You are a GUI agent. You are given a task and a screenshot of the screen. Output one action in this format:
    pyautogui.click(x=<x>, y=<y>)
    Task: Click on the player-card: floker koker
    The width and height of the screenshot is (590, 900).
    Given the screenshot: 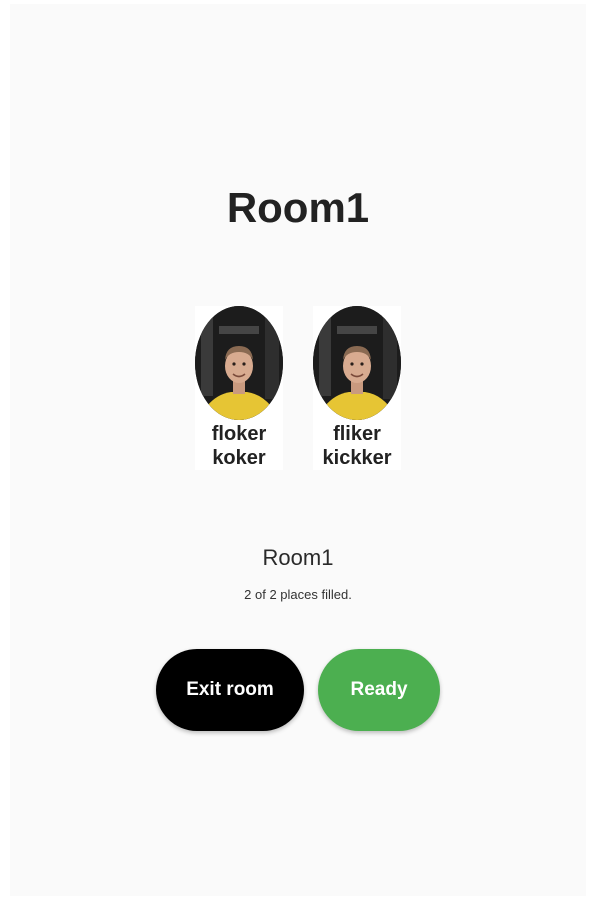 What is the action you would take?
    pyautogui.click(x=239, y=388)
    